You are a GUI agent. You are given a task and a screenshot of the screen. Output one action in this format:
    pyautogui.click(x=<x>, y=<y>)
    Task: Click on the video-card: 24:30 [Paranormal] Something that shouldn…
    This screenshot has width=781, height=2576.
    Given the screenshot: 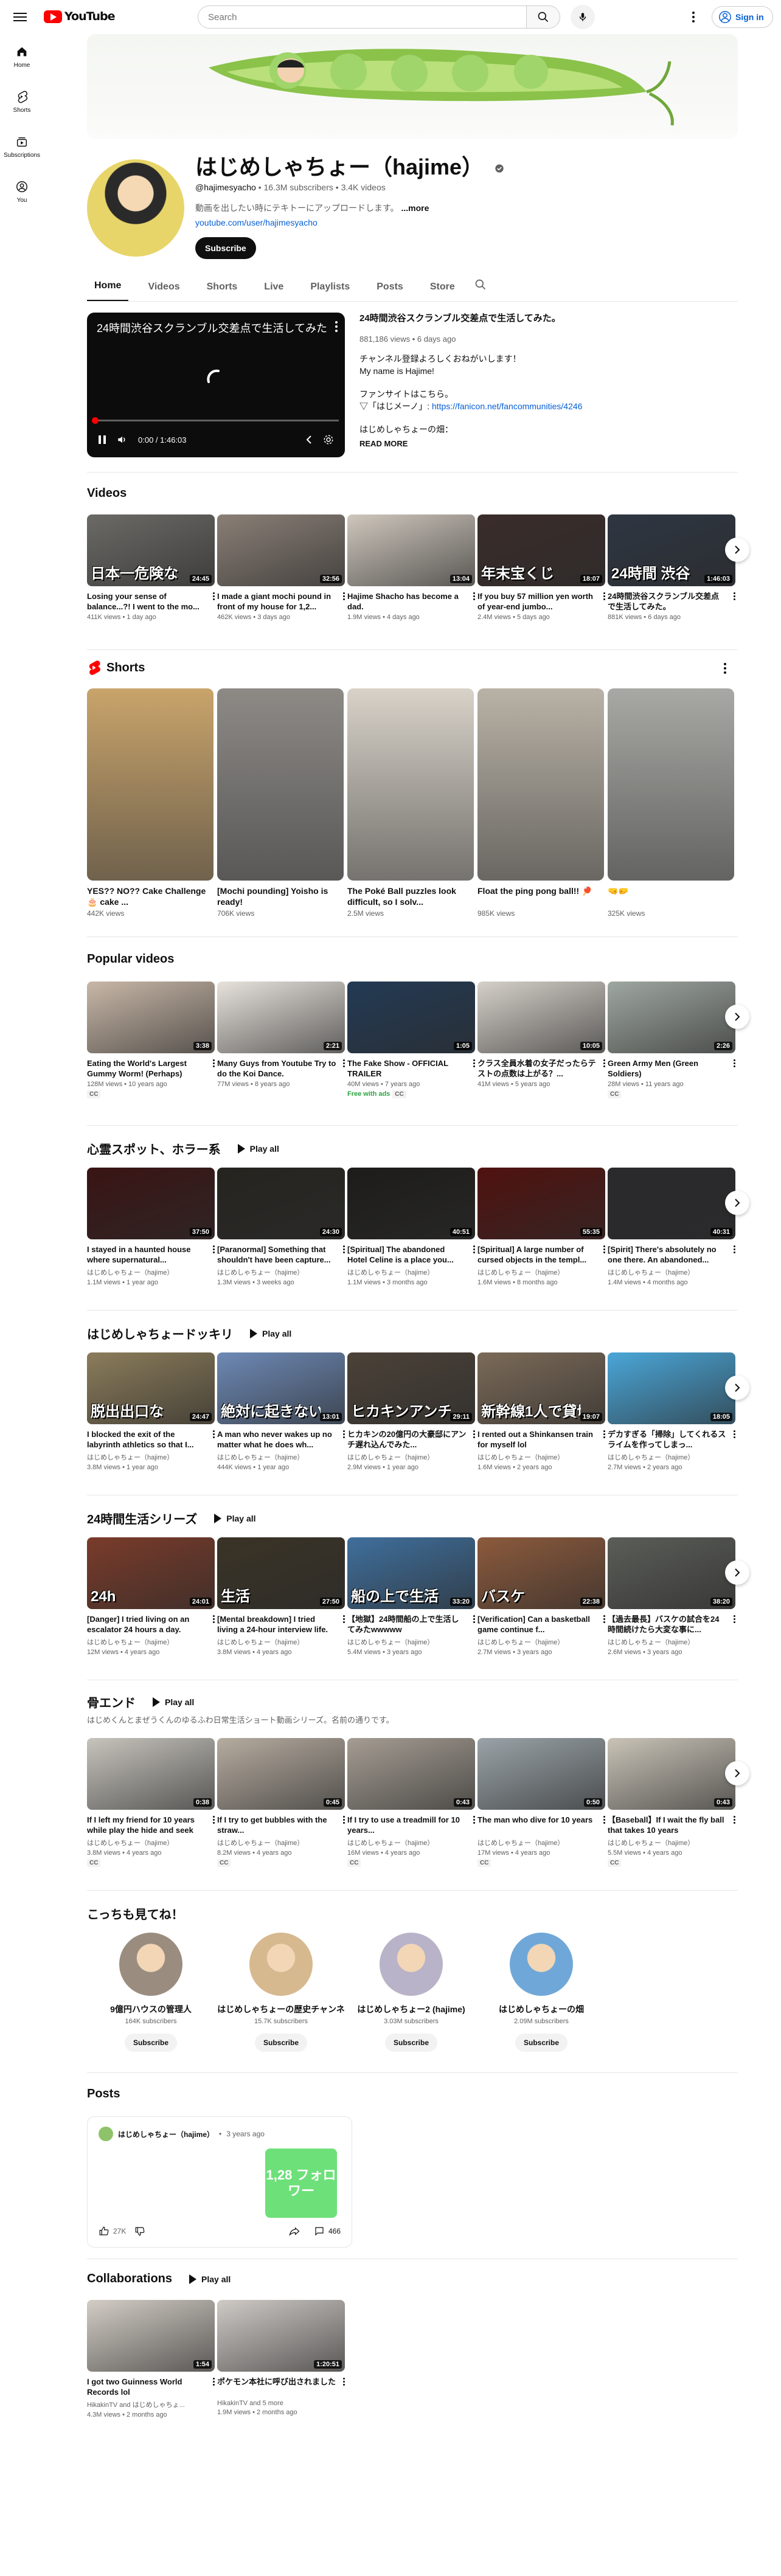 What is the action you would take?
    pyautogui.click(x=281, y=1227)
    